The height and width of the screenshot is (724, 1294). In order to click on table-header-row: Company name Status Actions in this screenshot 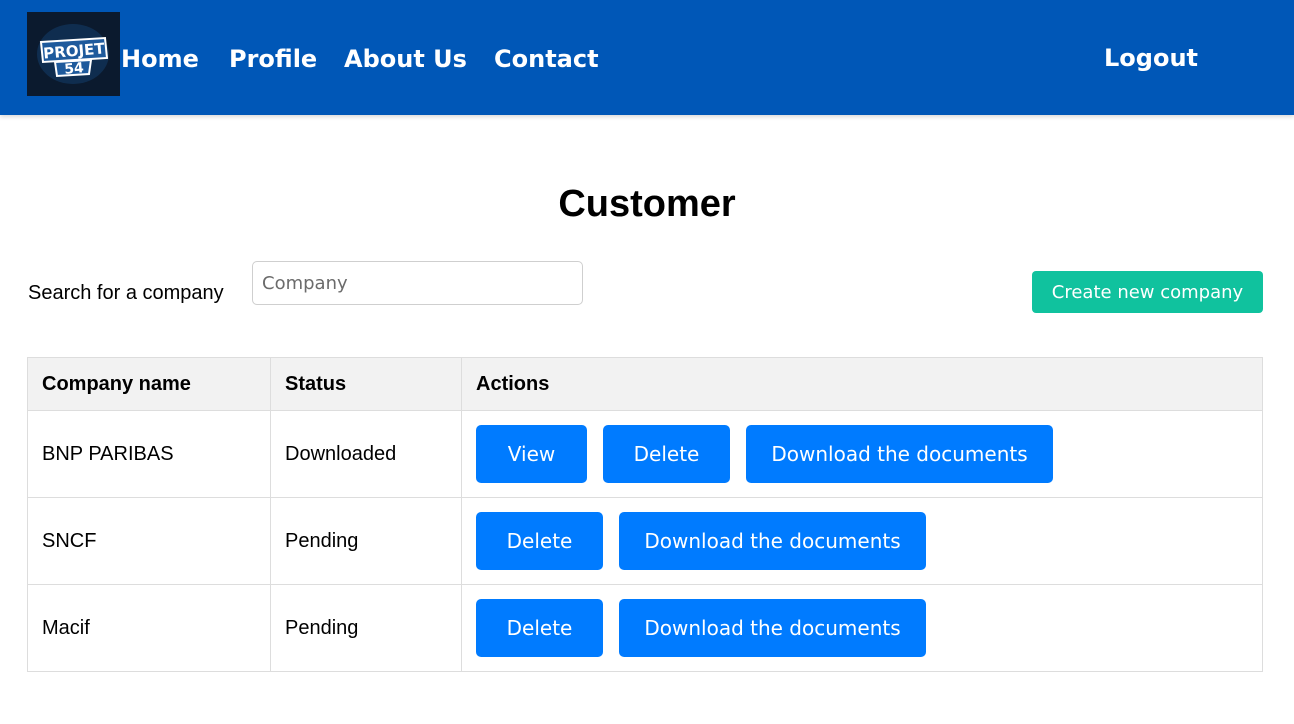, I will do `click(645, 384)`.